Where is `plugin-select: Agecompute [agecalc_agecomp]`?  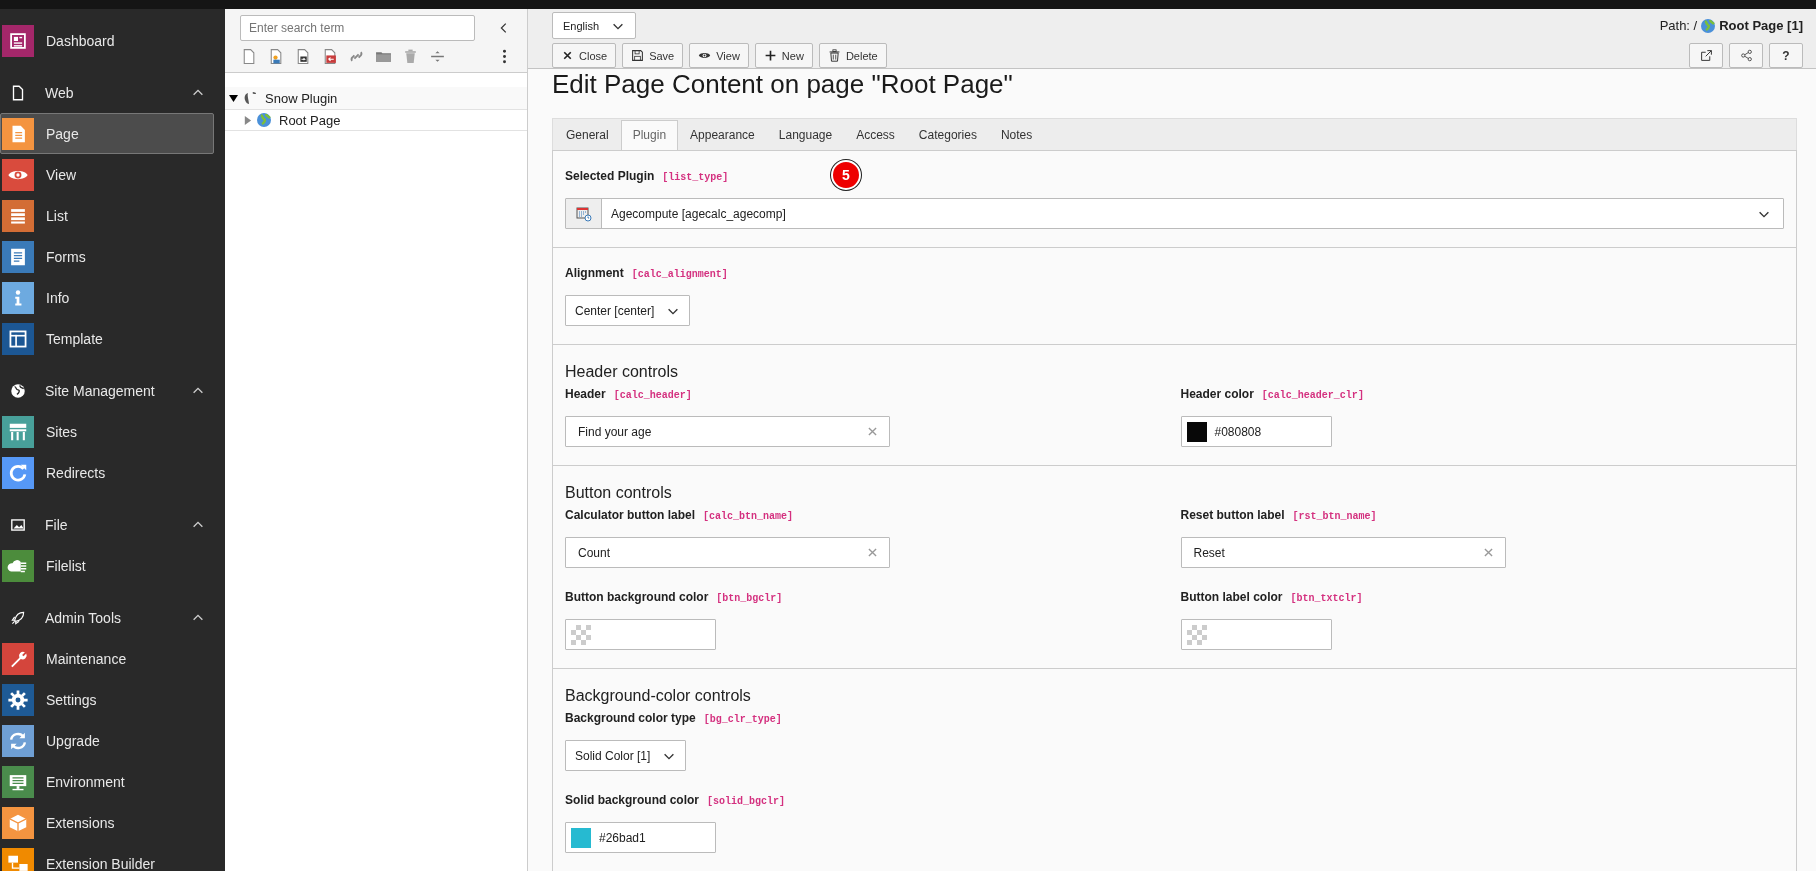
plugin-select: Agecompute [agecalc_agecomp] is located at coordinates (1174, 213).